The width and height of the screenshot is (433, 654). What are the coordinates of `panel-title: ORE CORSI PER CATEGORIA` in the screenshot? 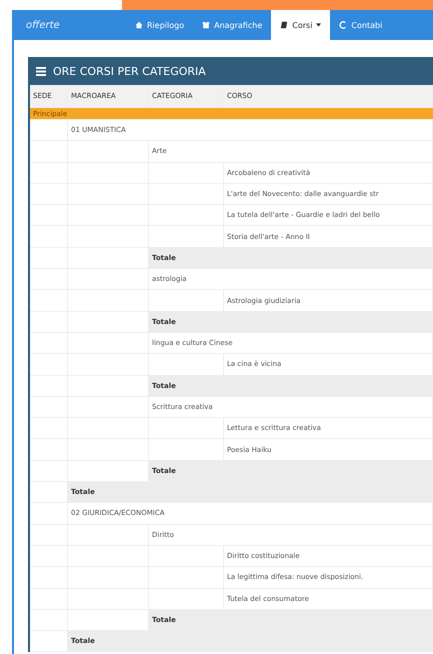 It's located at (129, 71).